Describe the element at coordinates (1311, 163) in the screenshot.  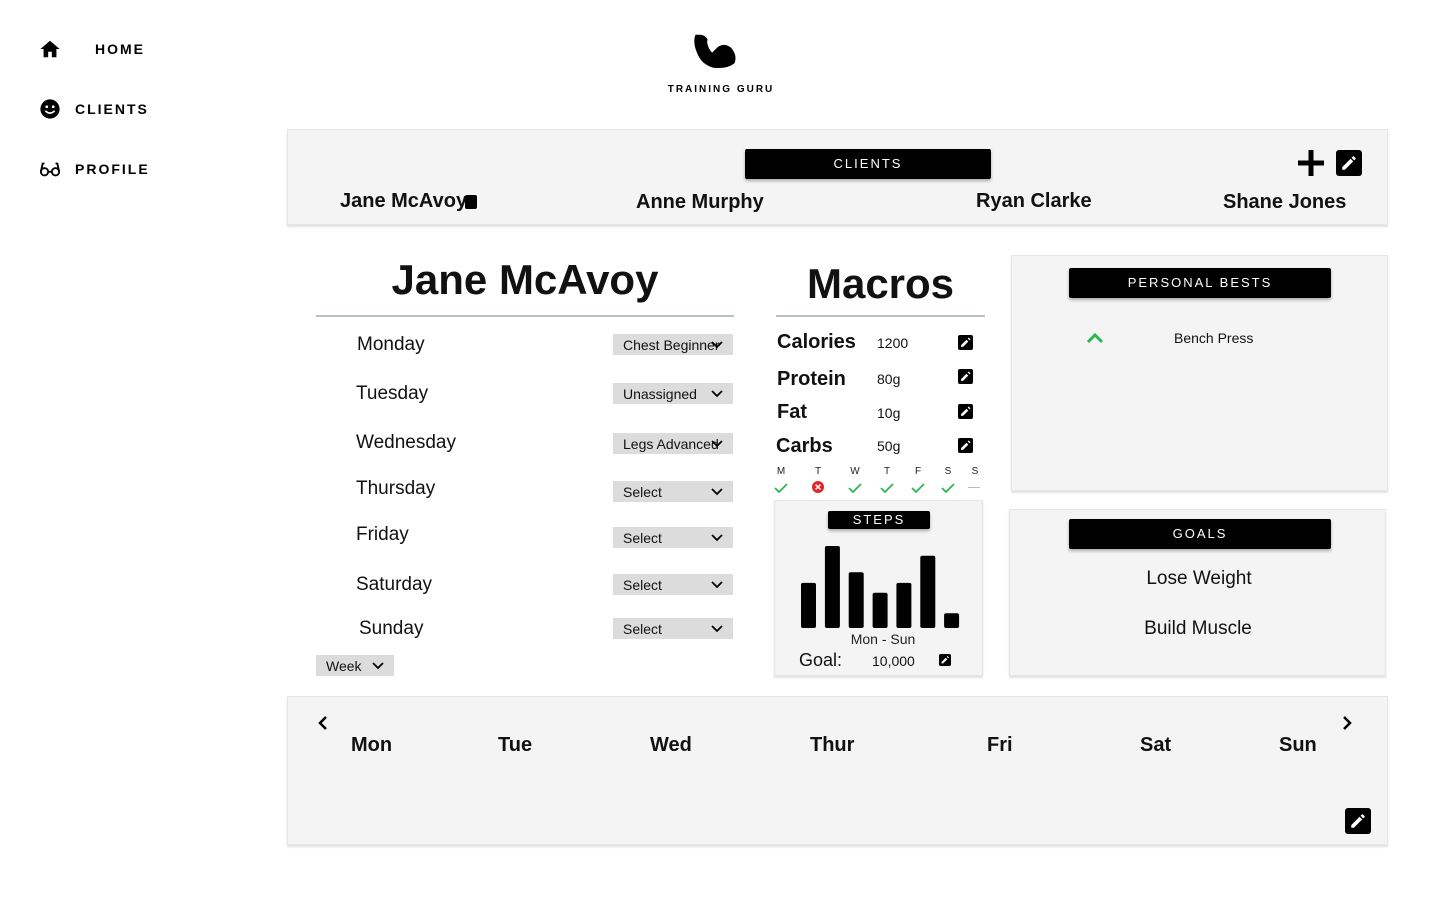
I see `add-client-button` at that location.